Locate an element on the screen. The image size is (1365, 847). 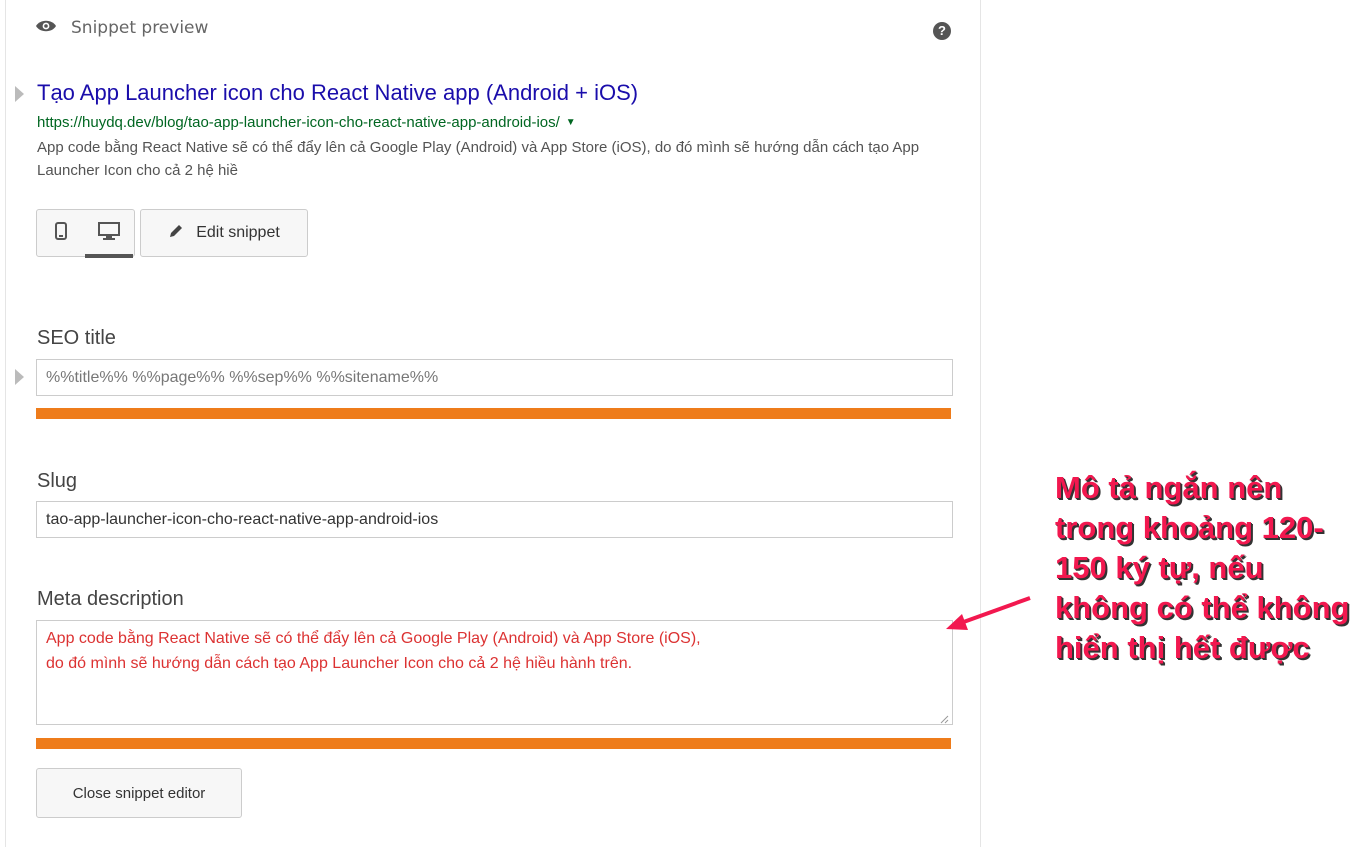
edit-snippet-label: Edit snippet is located at coordinates (238, 232).